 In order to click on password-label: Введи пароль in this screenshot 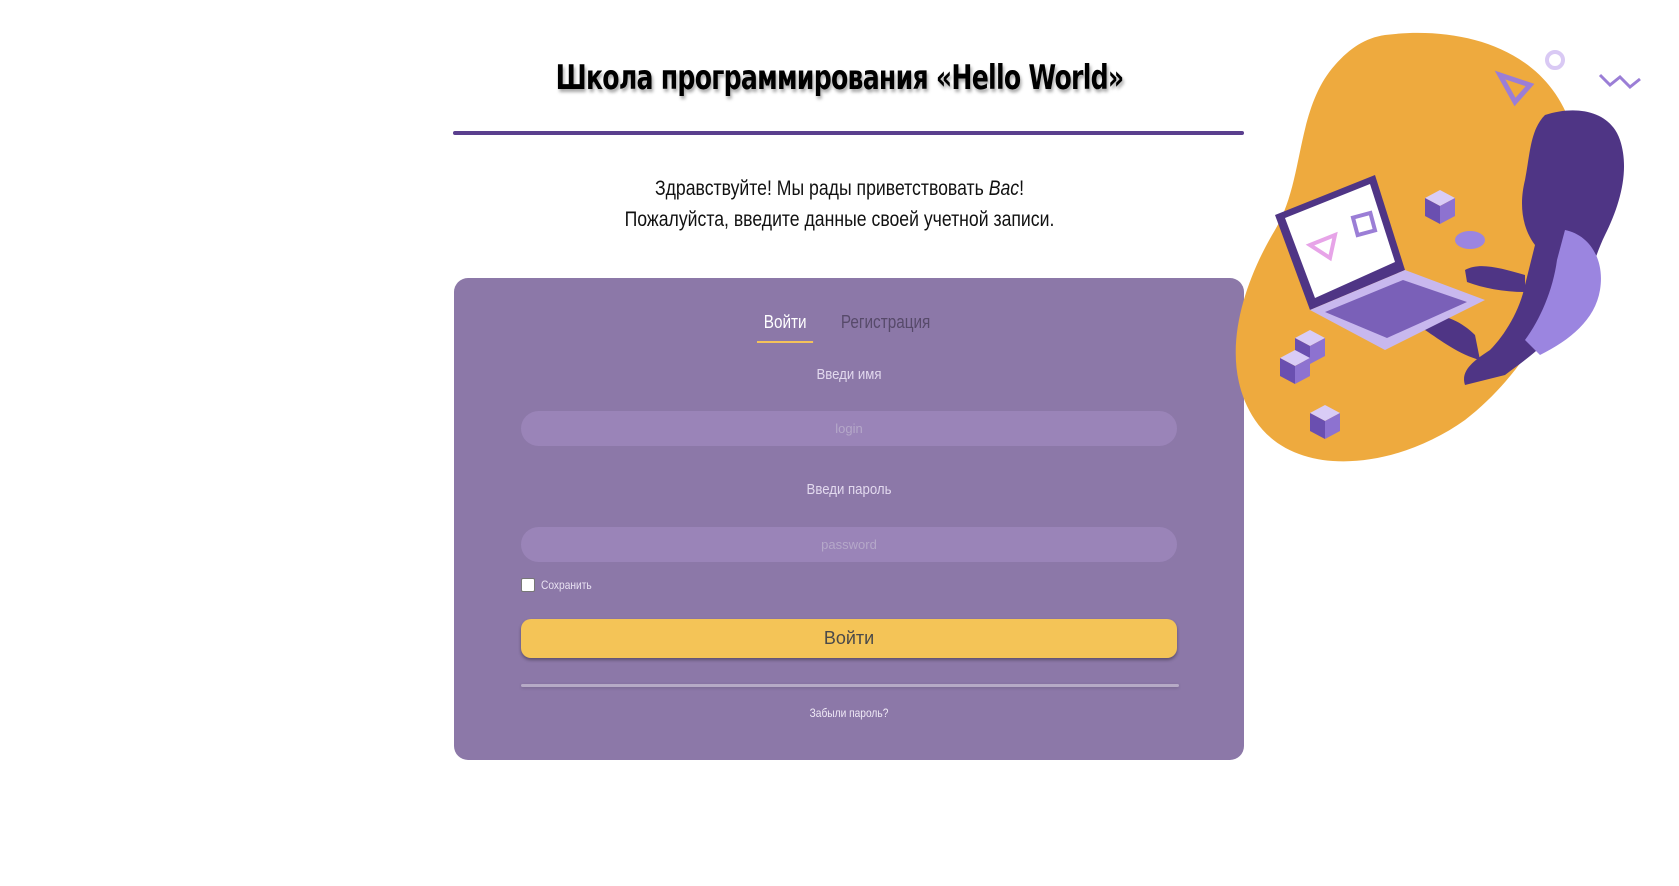, I will do `click(849, 489)`.